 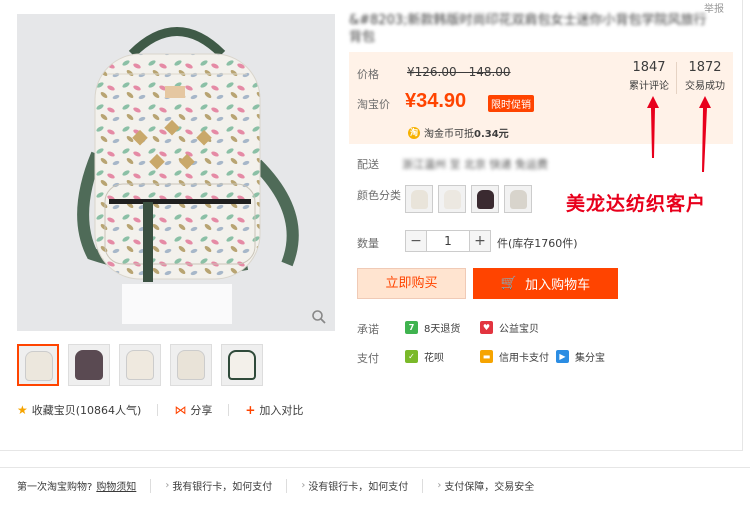 I want to click on credit-card-icon: ▬, so click(x=486, y=356).